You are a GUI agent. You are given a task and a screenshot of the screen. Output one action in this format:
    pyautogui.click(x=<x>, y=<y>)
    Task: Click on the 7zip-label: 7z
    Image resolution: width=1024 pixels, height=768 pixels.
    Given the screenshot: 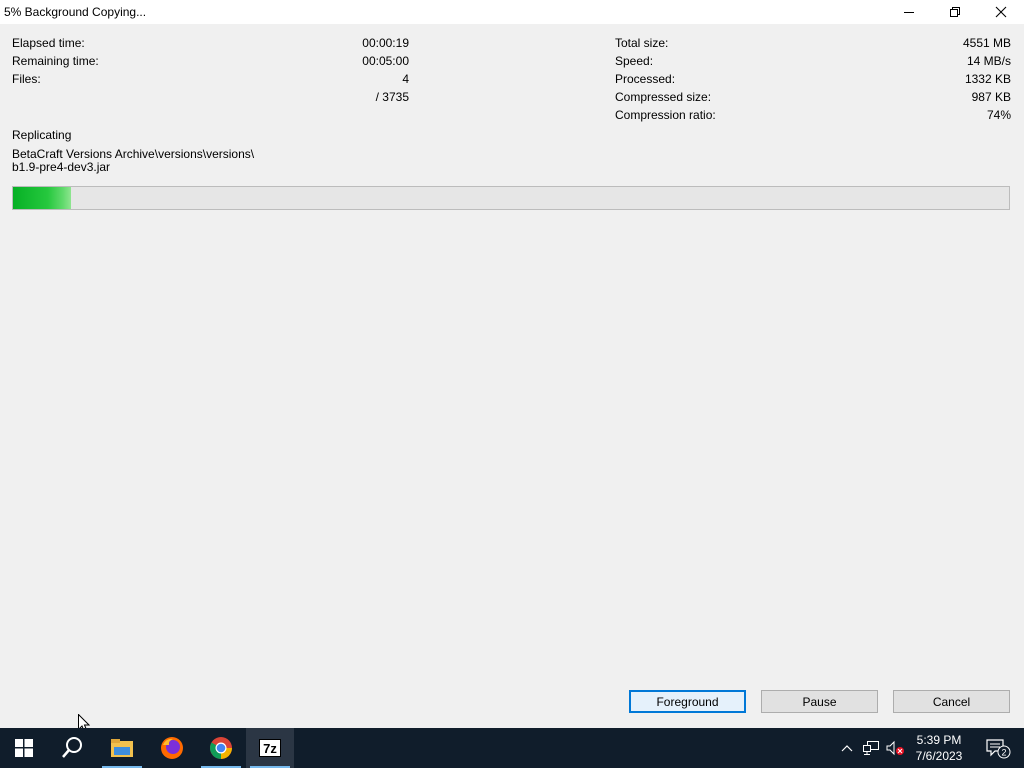 What is the action you would take?
    pyautogui.click(x=270, y=748)
    